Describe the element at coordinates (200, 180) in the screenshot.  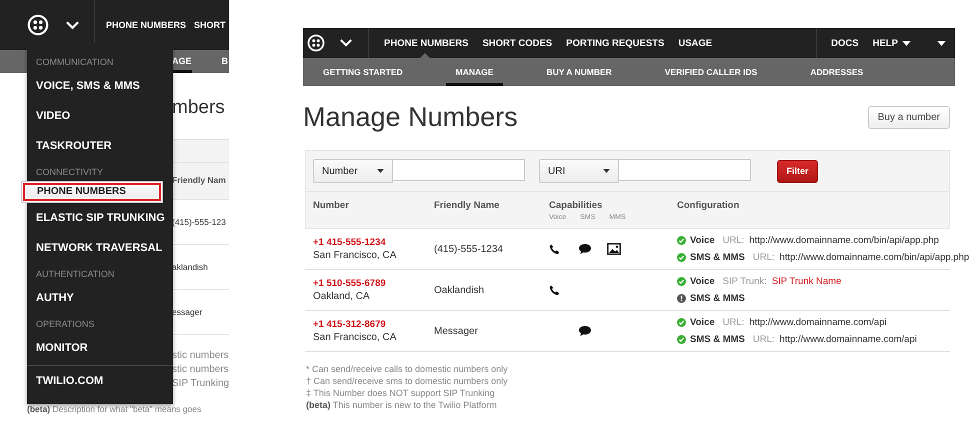
I see `column-heading: Friendly Nam` at that location.